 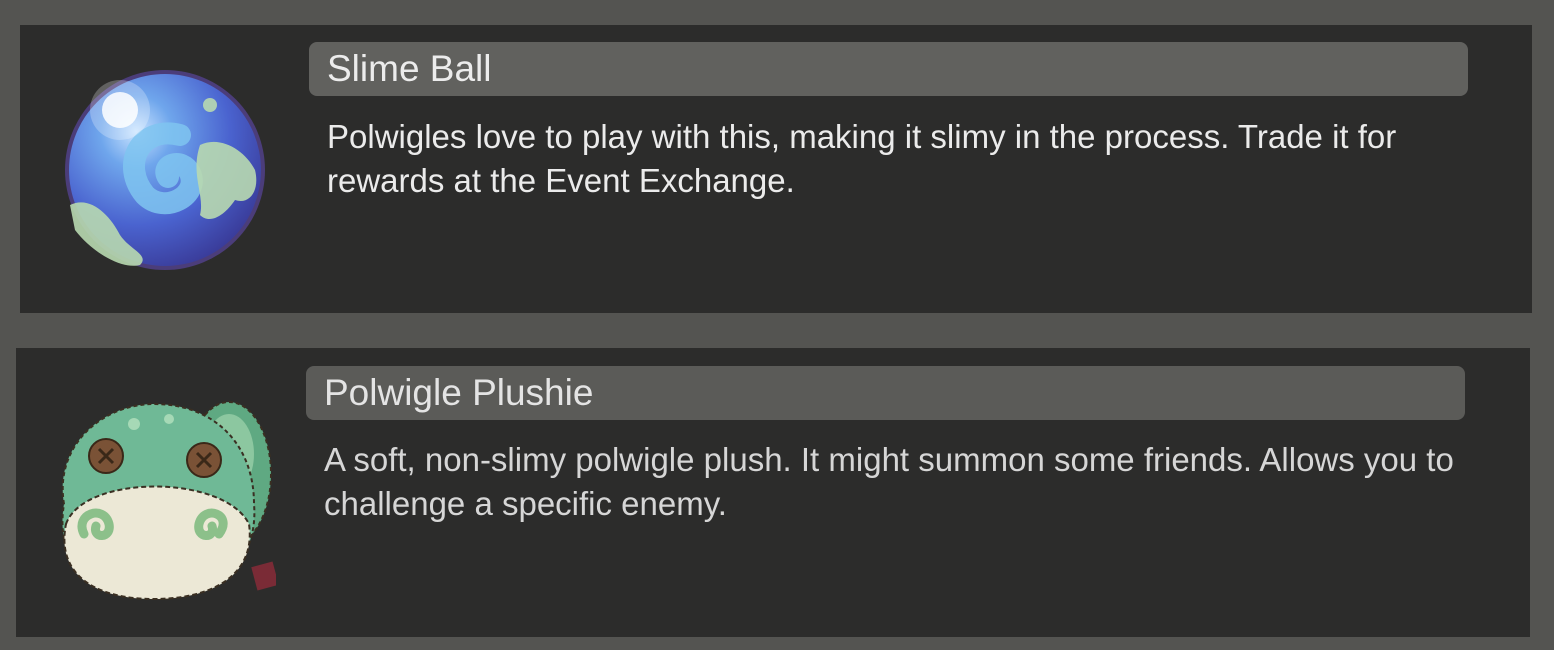 What do you see at coordinates (161, 490) in the screenshot?
I see `polwigle-plushie-icon` at bounding box center [161, 490].